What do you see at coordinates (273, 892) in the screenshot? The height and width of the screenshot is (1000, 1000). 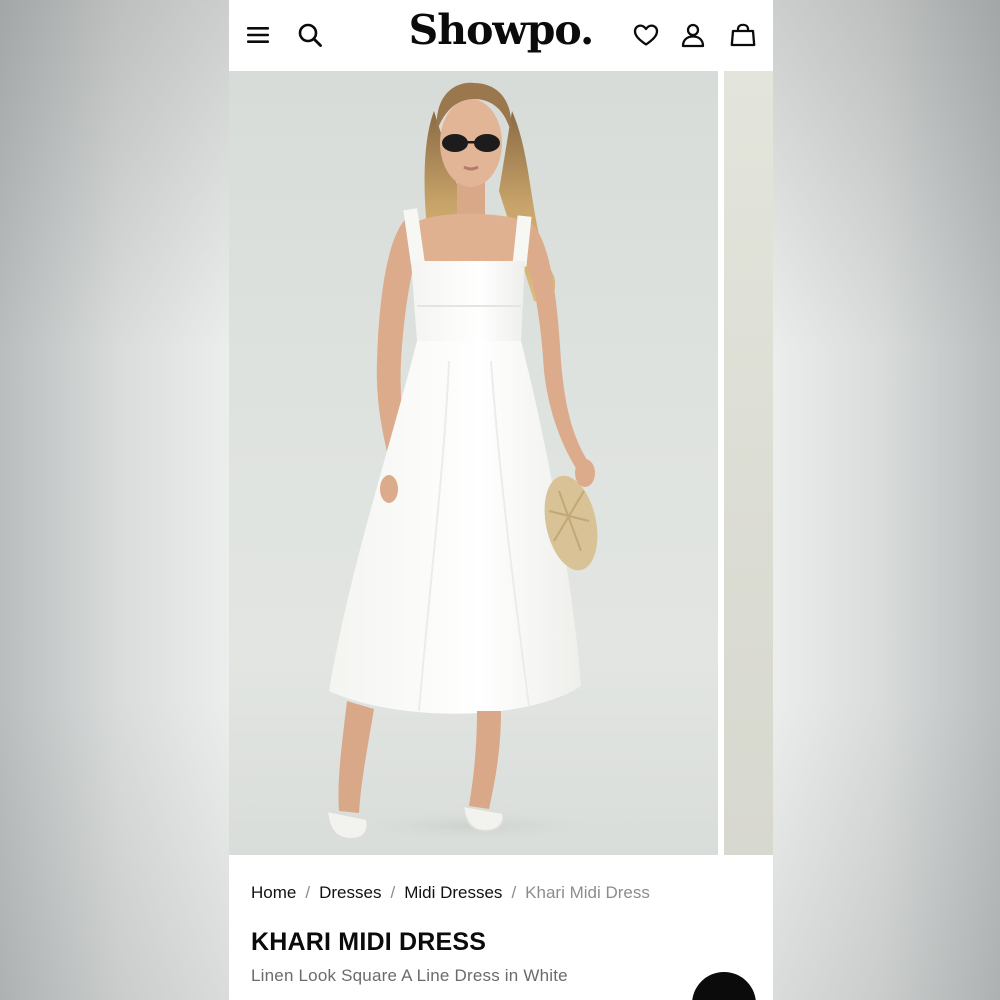 I see `breadcrumb-home: Home` at bounding box center [273, 892].